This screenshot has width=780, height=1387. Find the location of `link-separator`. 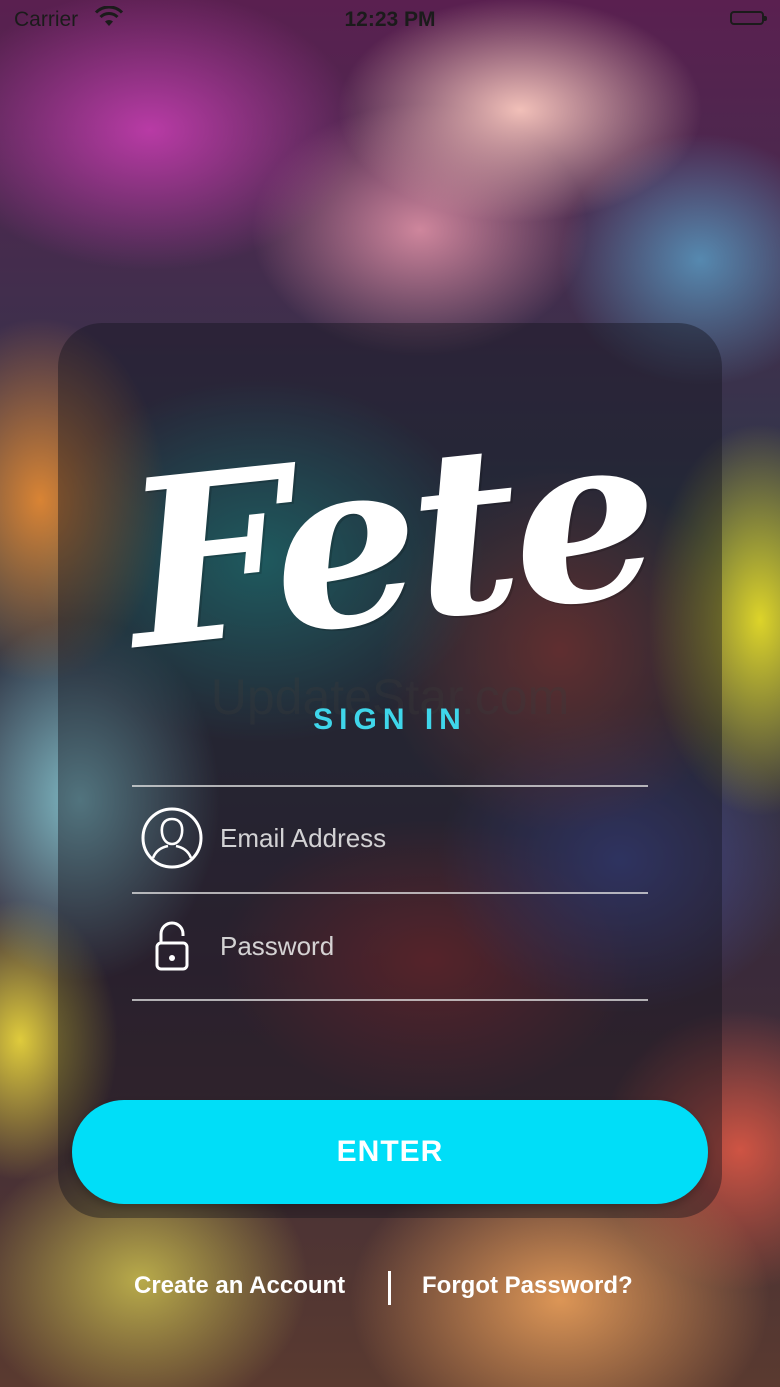

link-separator is located at coordinates (389, 1288).